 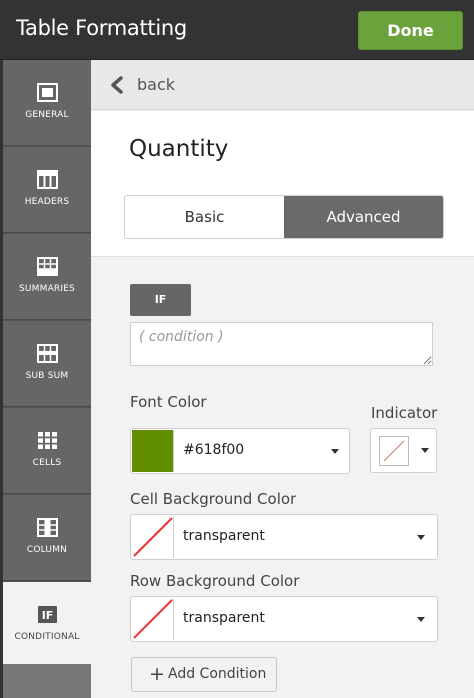 I want to click on svg-text: IF, so click(x=48, y=615).